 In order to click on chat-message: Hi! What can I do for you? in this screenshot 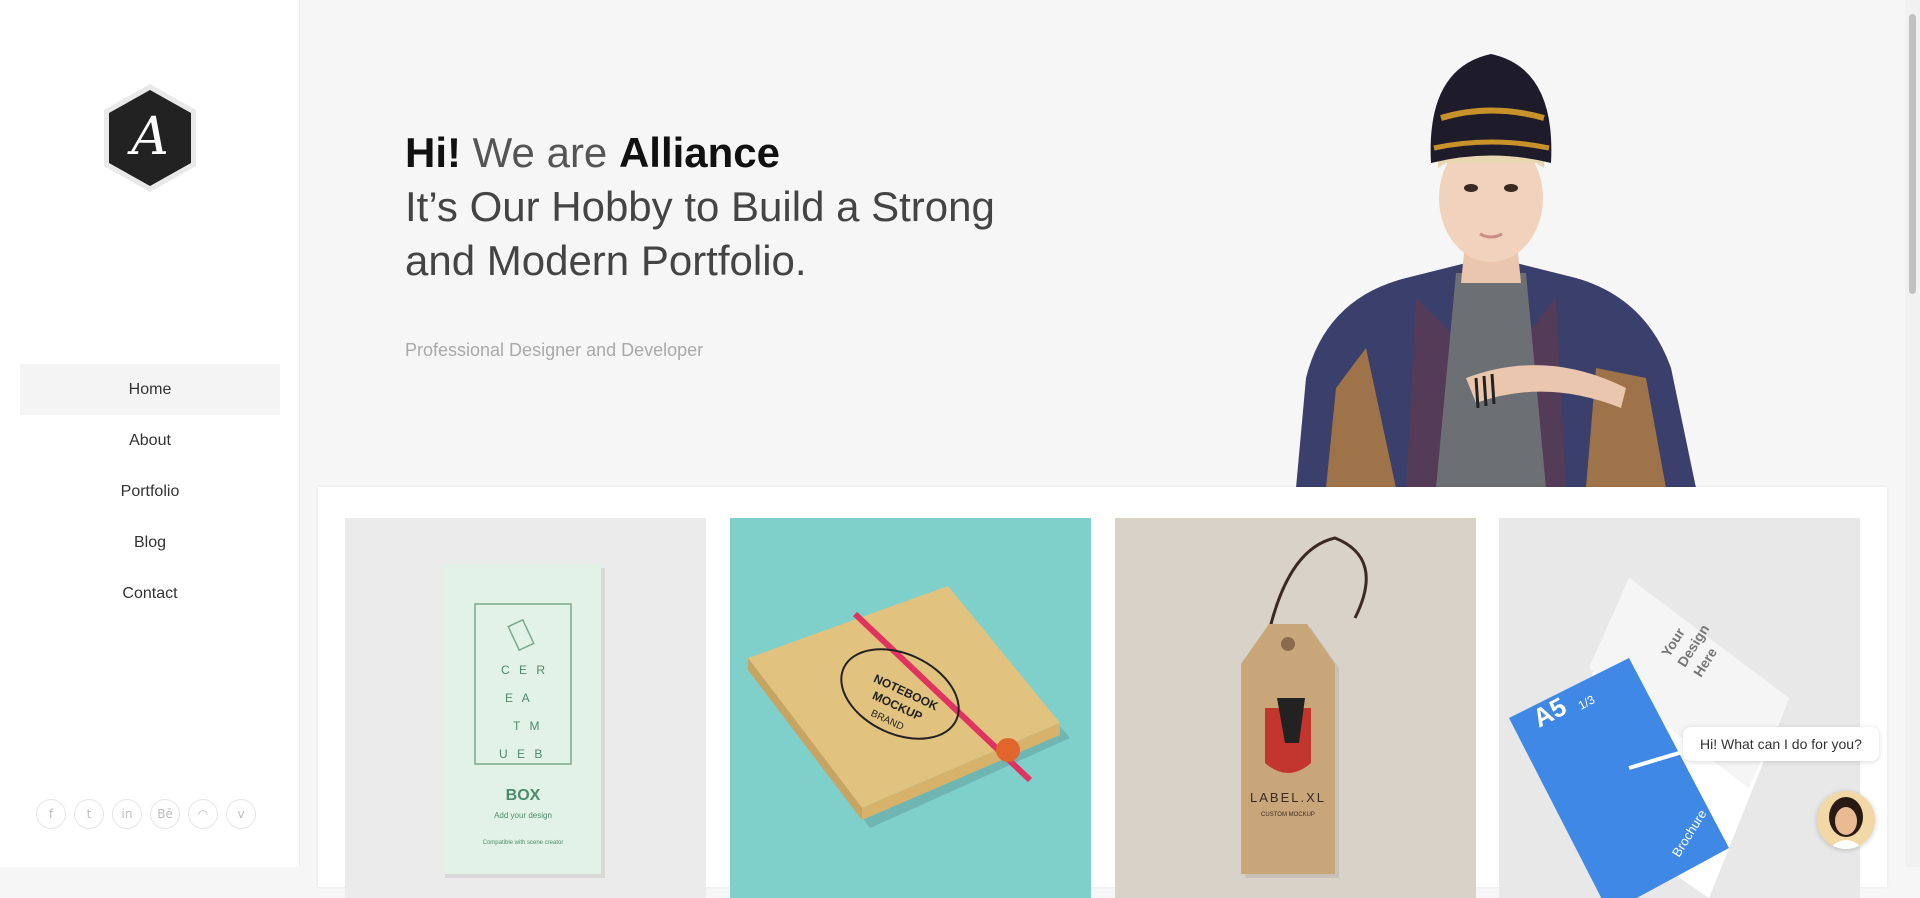, I will do `click(1781, 744)`.